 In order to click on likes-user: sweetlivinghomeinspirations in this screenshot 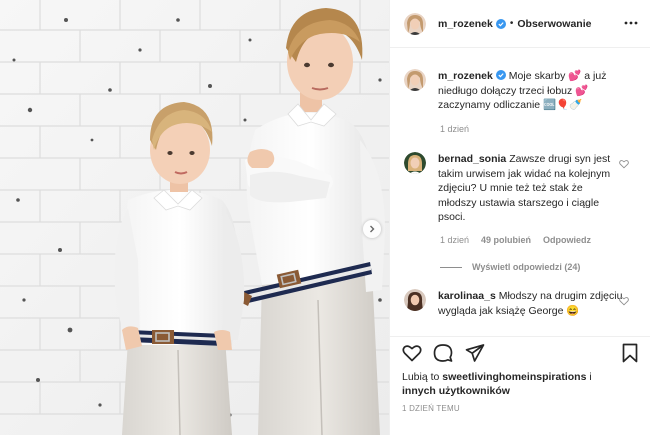, I will do `click(514, 377)`.